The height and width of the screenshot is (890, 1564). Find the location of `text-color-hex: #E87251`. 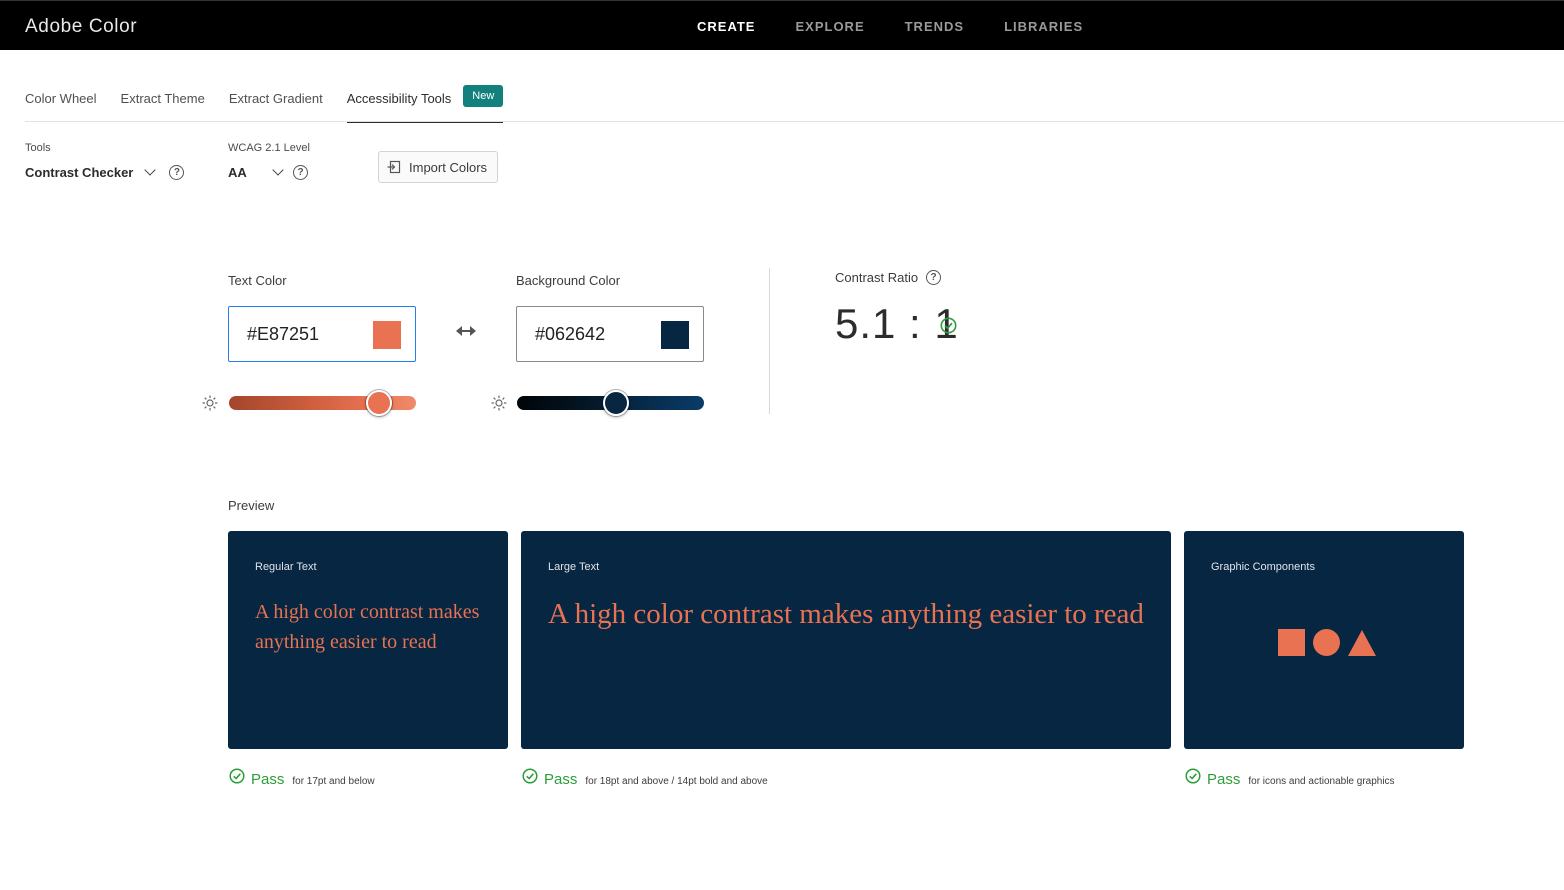

text-color-hex: #E87251 is located at coordinates (283, 333).